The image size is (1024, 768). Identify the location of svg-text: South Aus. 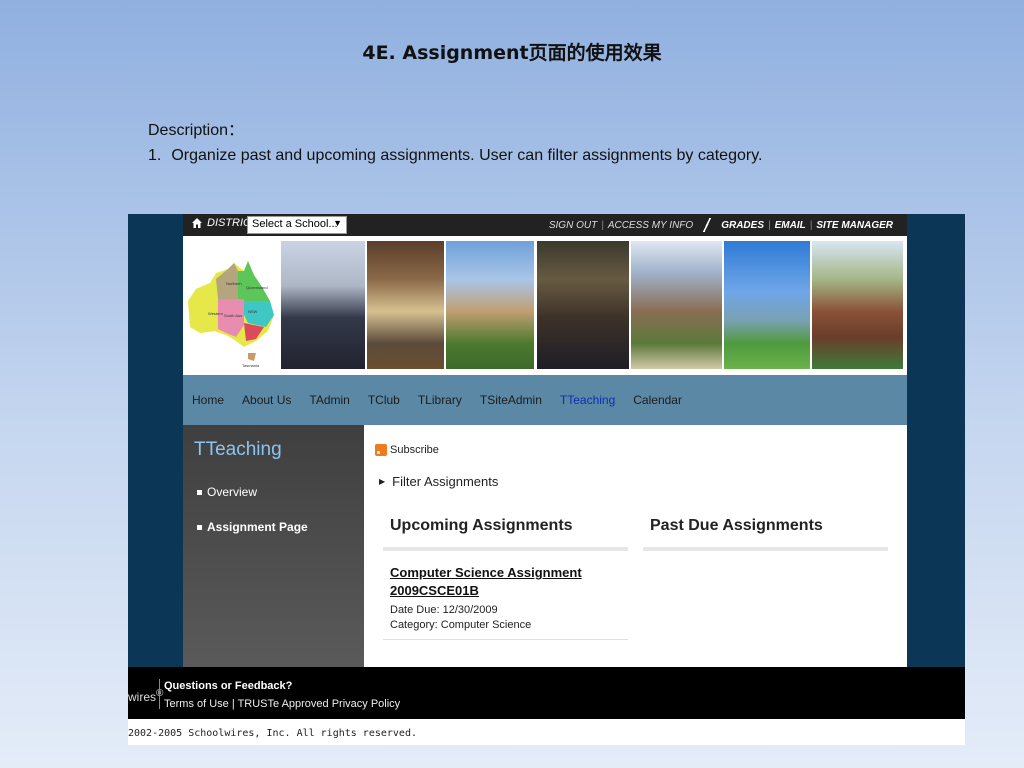
(233, 315).